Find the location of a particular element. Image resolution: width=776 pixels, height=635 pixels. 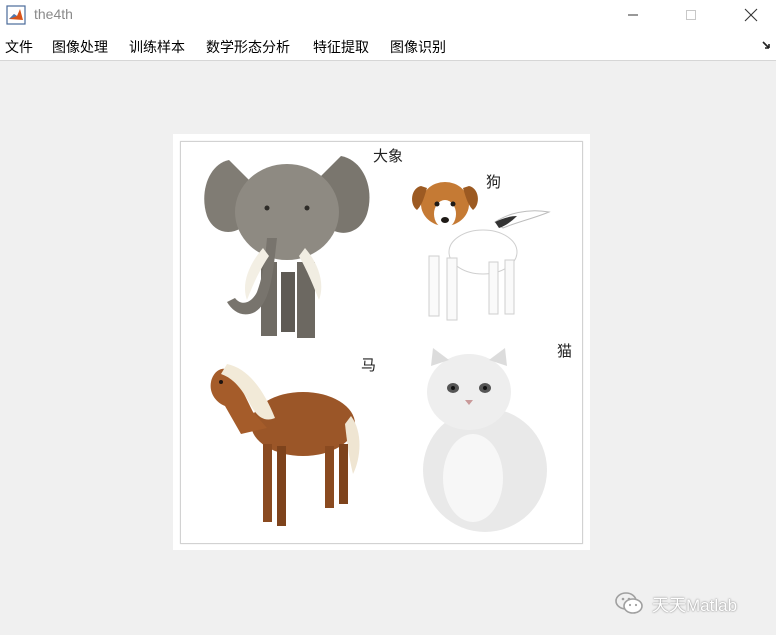

maximize-button is located at coordinates (691, 15).